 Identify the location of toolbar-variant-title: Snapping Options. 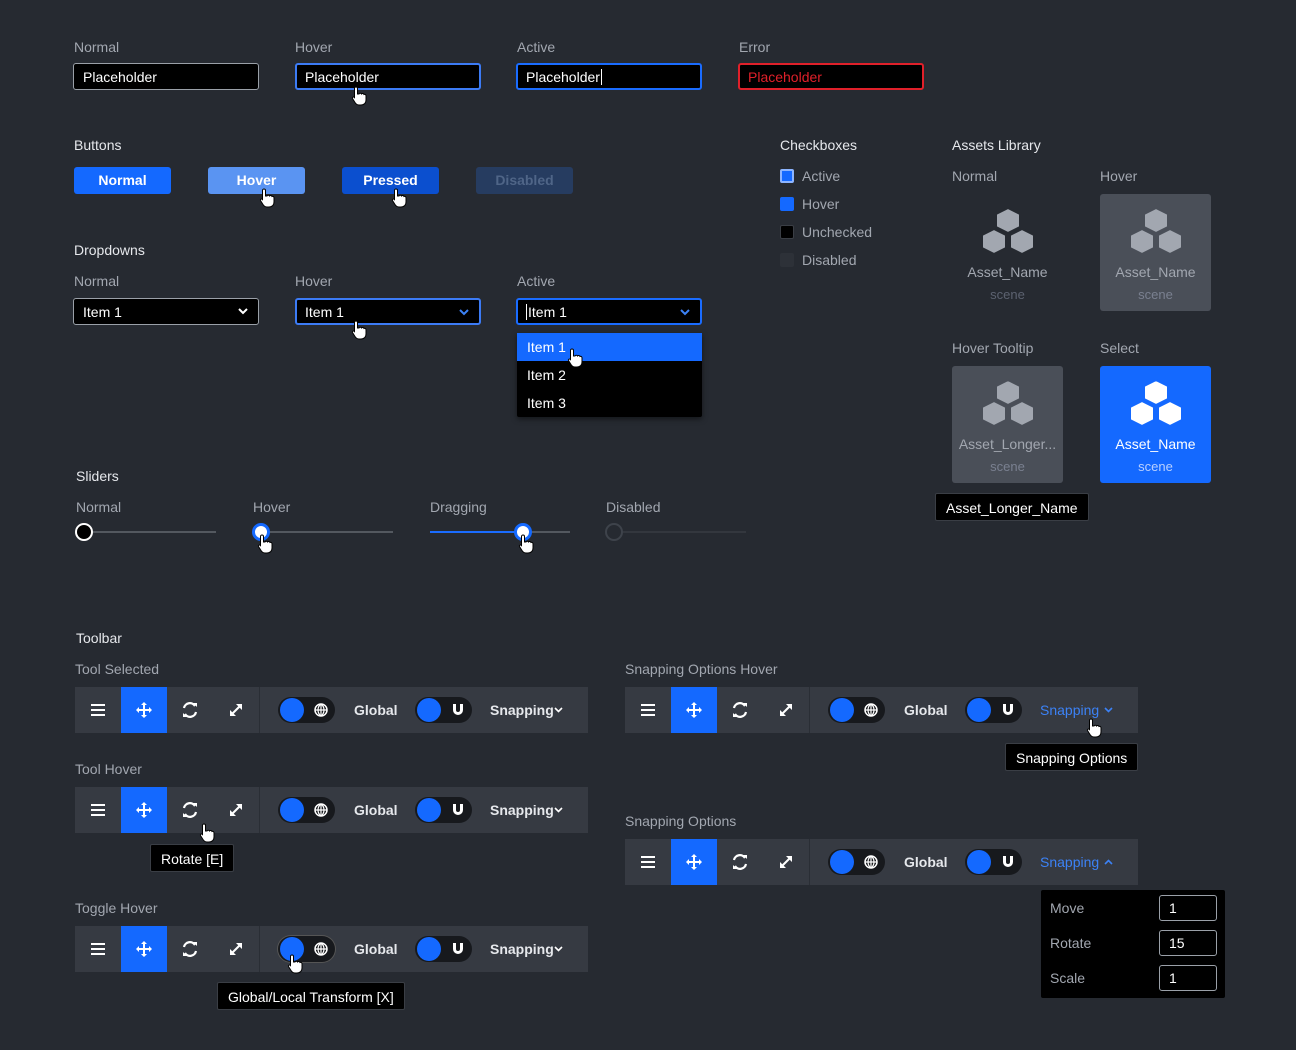
(681, 821).